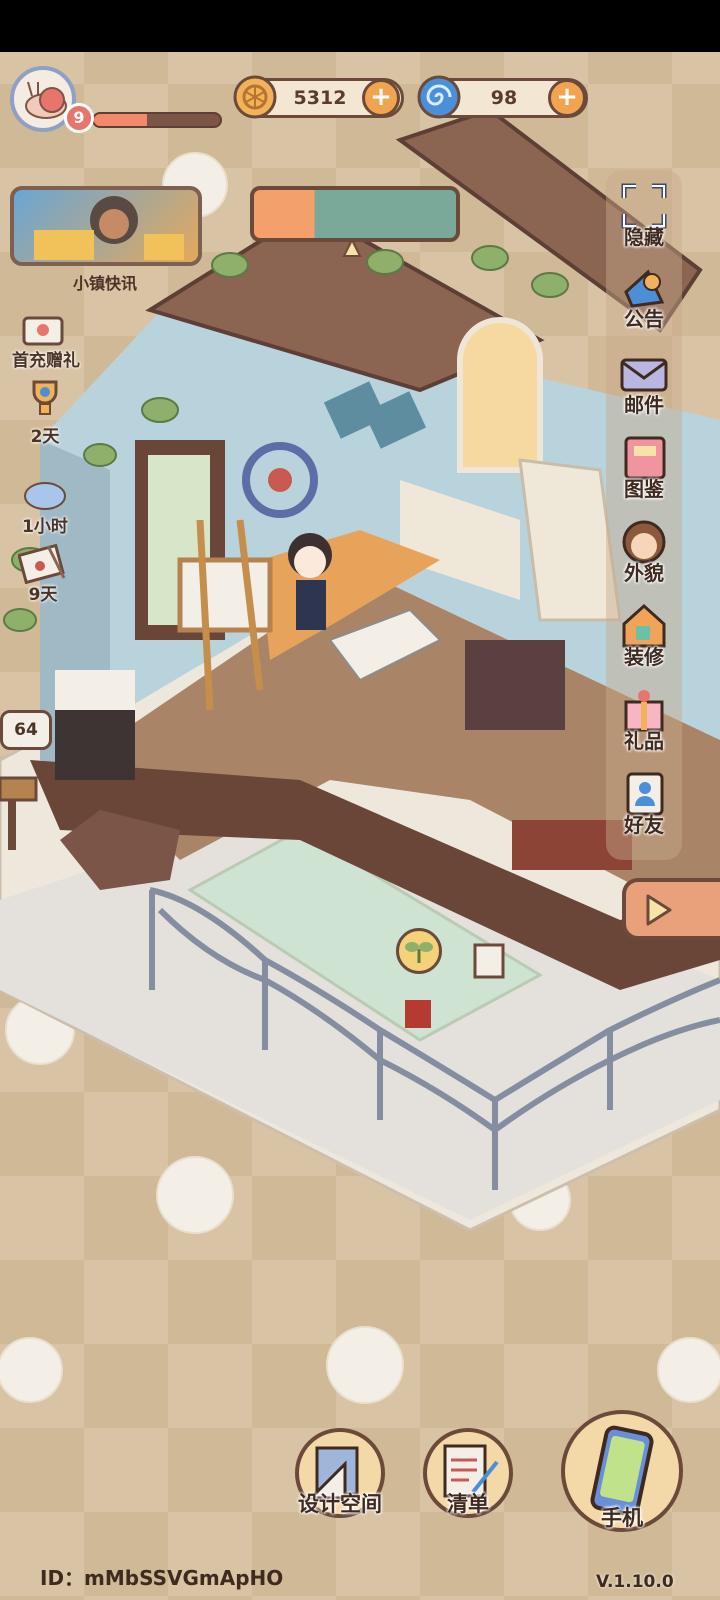 The width and height of the screenshot is (720, 1600). What do you see at coordinates (320, 98) in the screenshot?
I see `coin-amount: 5312` at bounding box center [320, 98].